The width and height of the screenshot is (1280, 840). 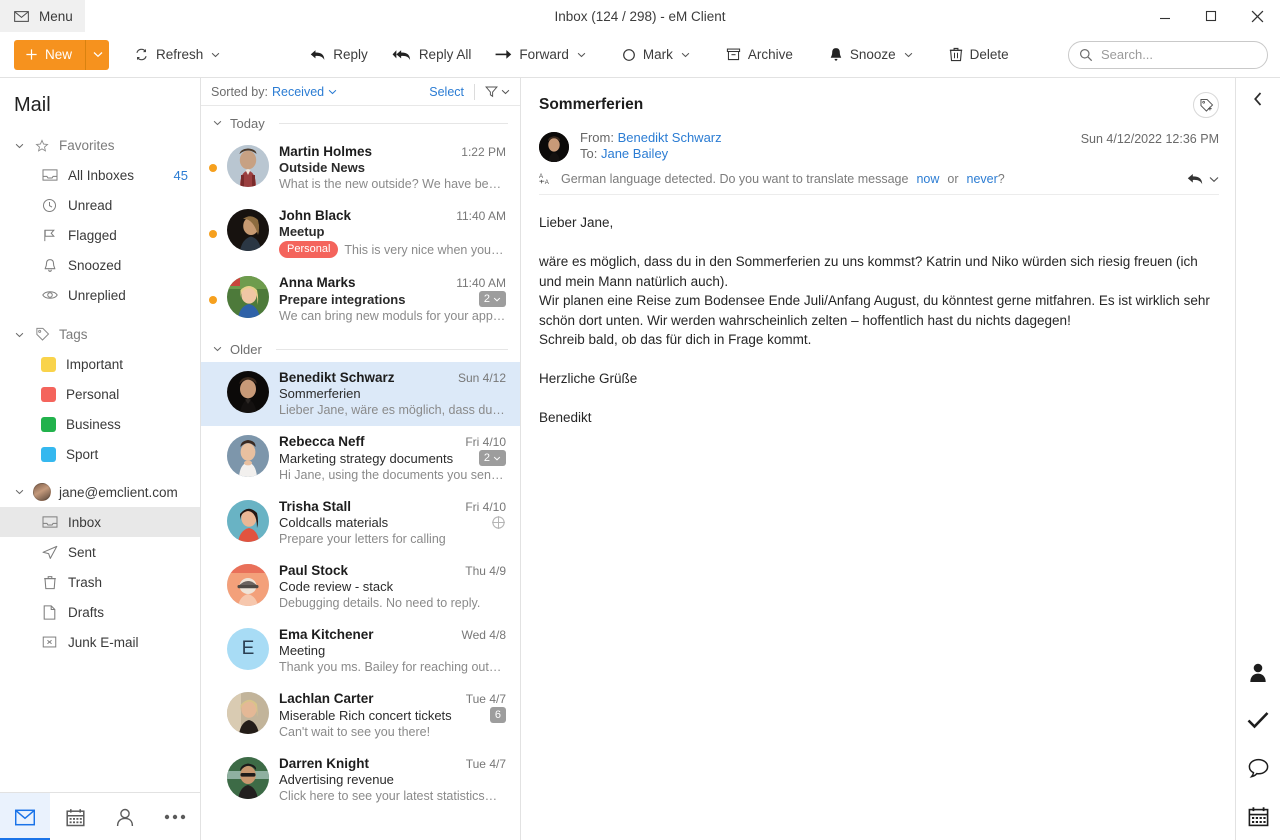 I want to click on new-button: New, so click(x=49, y=55).